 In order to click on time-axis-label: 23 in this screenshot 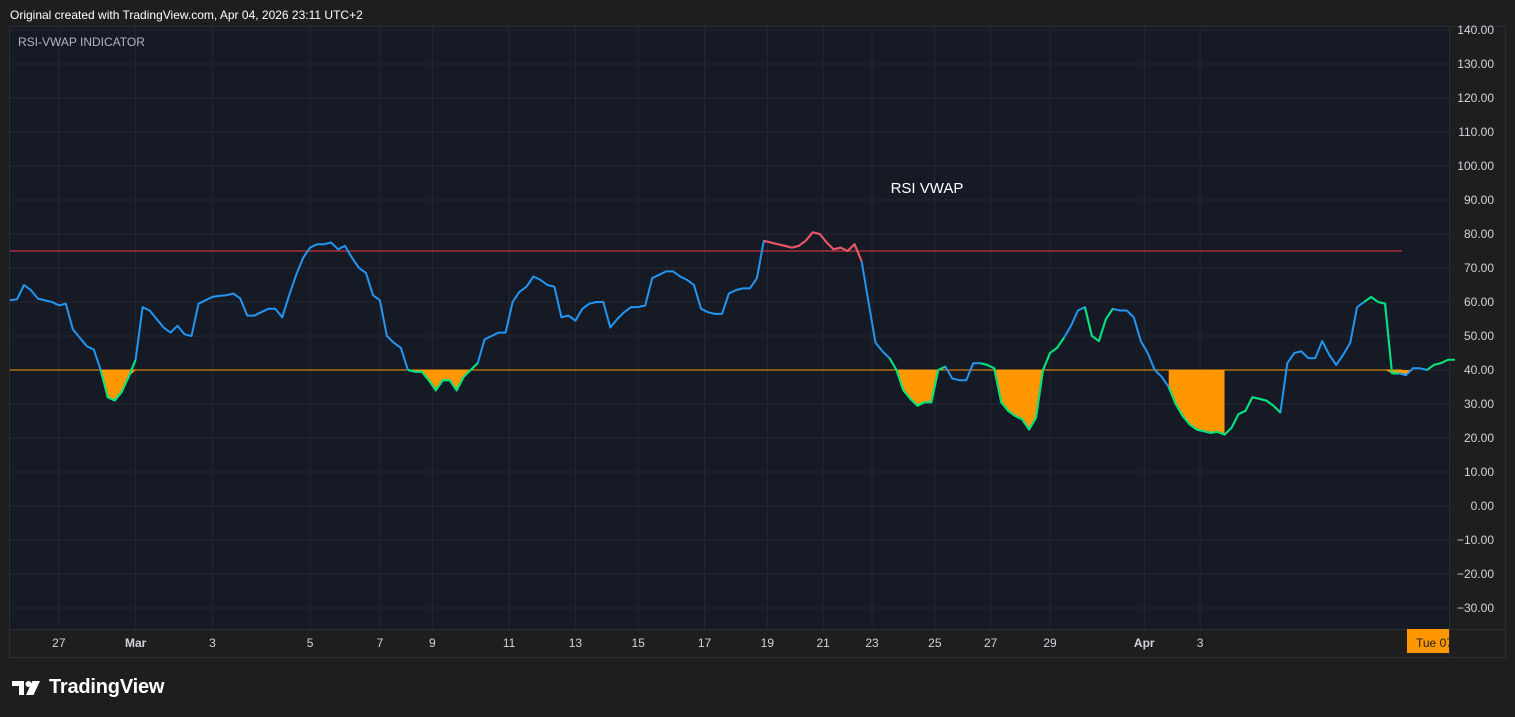, I will do `click(872, 643)`.